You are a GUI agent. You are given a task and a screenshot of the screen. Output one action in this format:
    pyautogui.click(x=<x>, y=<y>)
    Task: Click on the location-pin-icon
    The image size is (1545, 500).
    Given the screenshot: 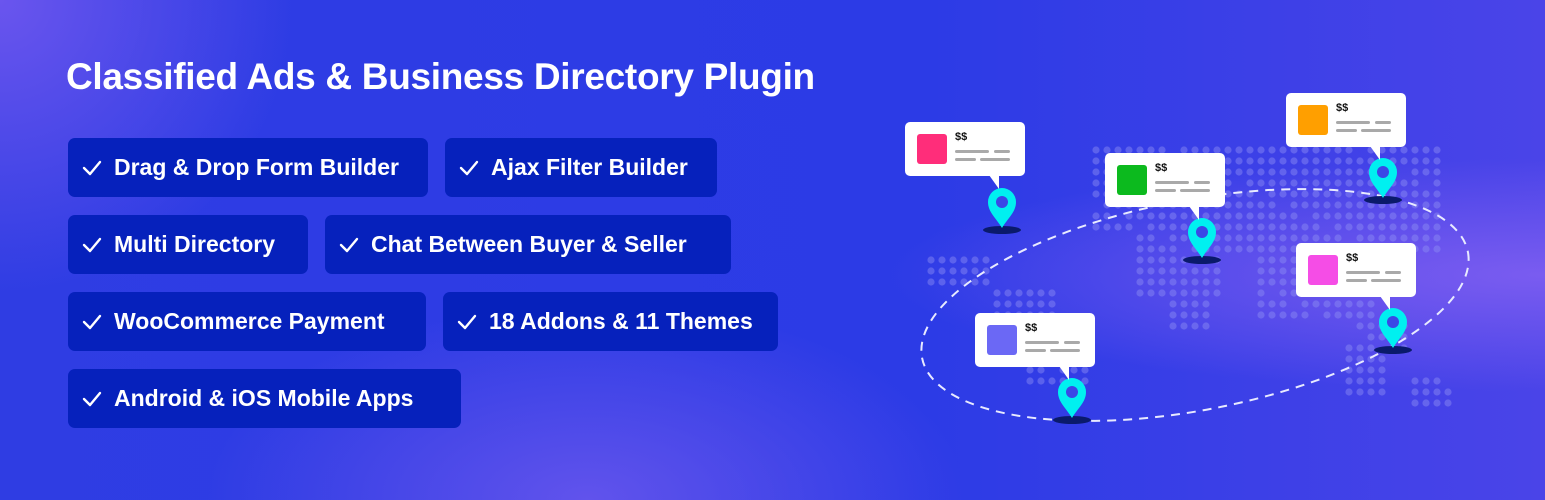 What is the action you would take?
    pyautogui.click(x=1002, y=211)
    